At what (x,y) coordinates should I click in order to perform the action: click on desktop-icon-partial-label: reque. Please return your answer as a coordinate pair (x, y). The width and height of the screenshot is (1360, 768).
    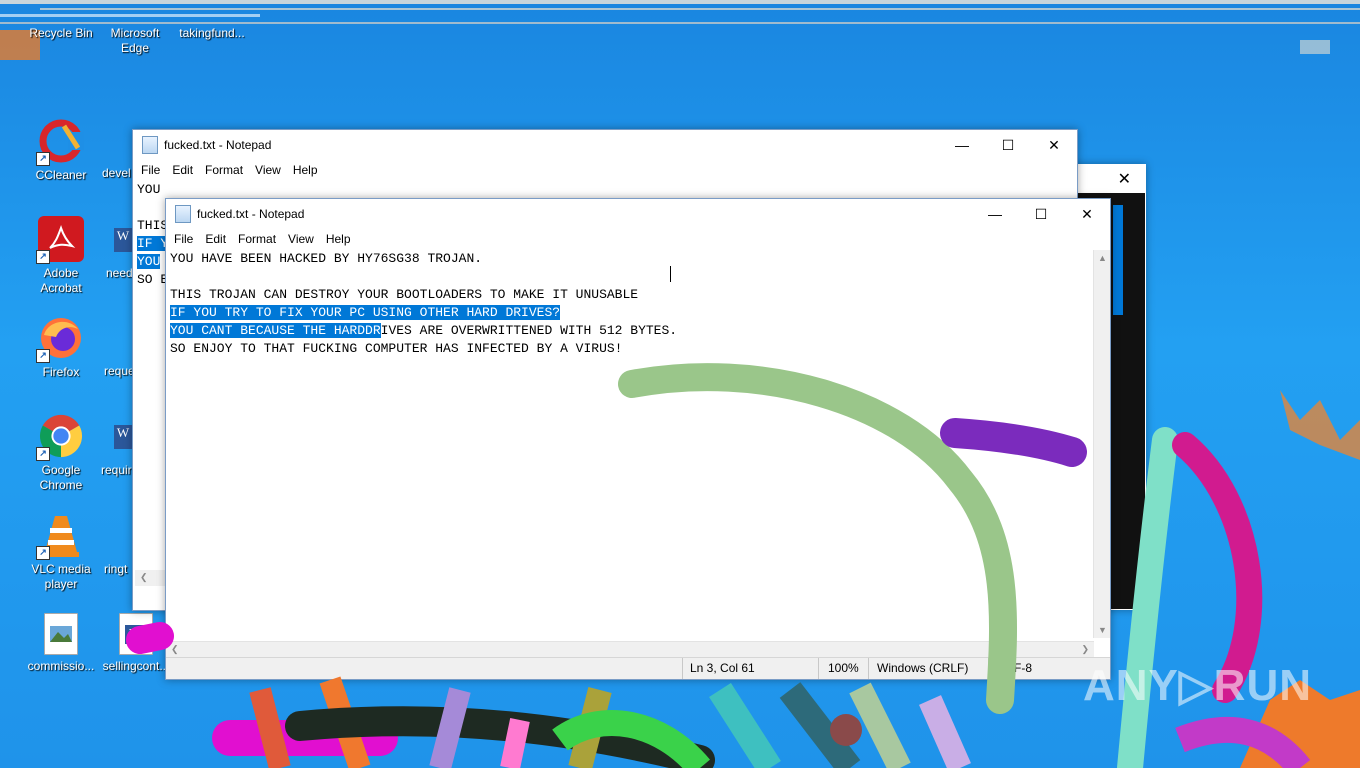
    Looking at the image, I should click on (119, 371).